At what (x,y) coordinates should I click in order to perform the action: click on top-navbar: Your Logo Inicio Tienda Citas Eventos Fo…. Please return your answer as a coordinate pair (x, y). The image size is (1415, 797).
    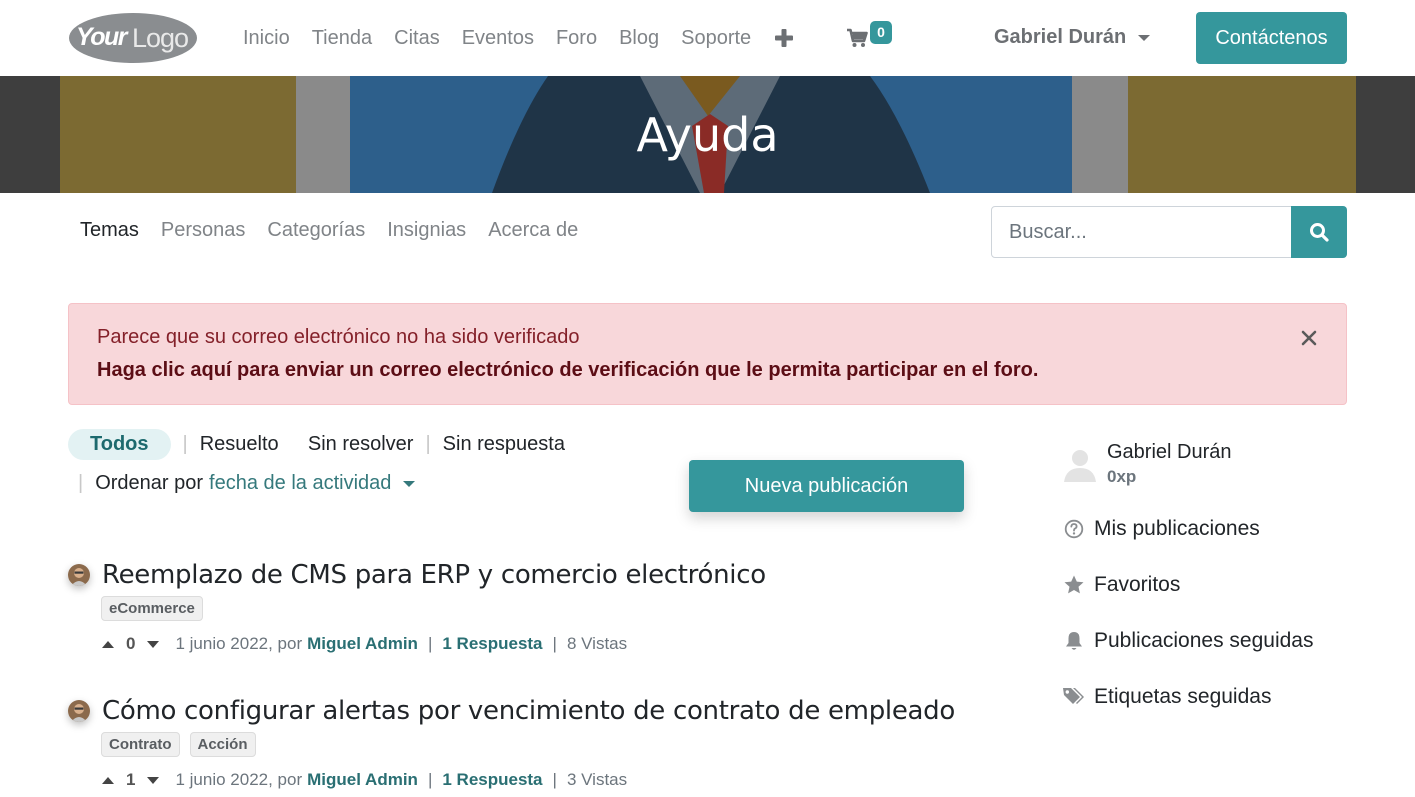
    Looking at the image, I should click on (707, 38).